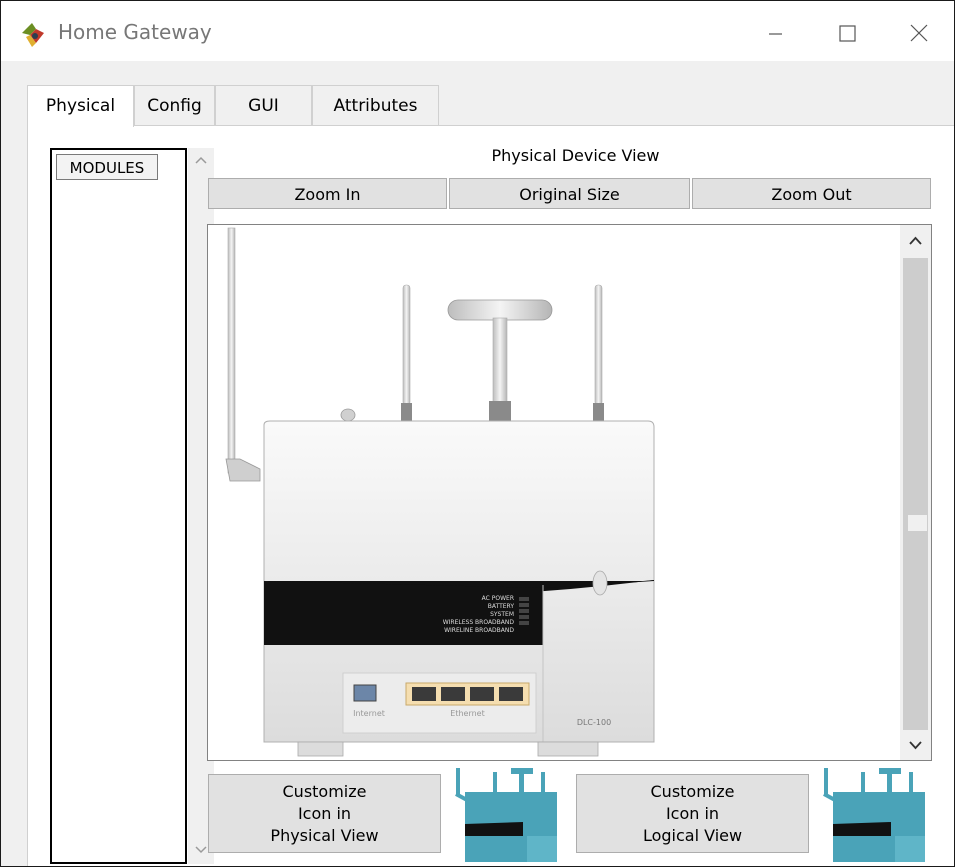 This screenshot has width=955, height=867. I want to click on ethernet-port-label: Ethernet, so click(467, 713).